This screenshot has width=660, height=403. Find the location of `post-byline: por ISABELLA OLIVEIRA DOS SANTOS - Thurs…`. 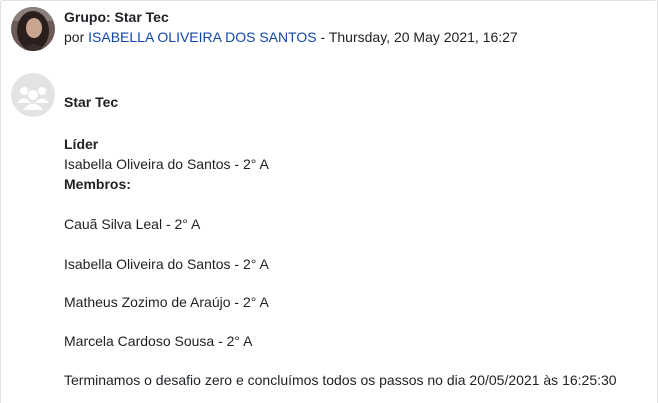

post-byline: por ISABELLA OLIVEIRA DOS SANTOS - Thurs… is located at coordinates (291, 37).